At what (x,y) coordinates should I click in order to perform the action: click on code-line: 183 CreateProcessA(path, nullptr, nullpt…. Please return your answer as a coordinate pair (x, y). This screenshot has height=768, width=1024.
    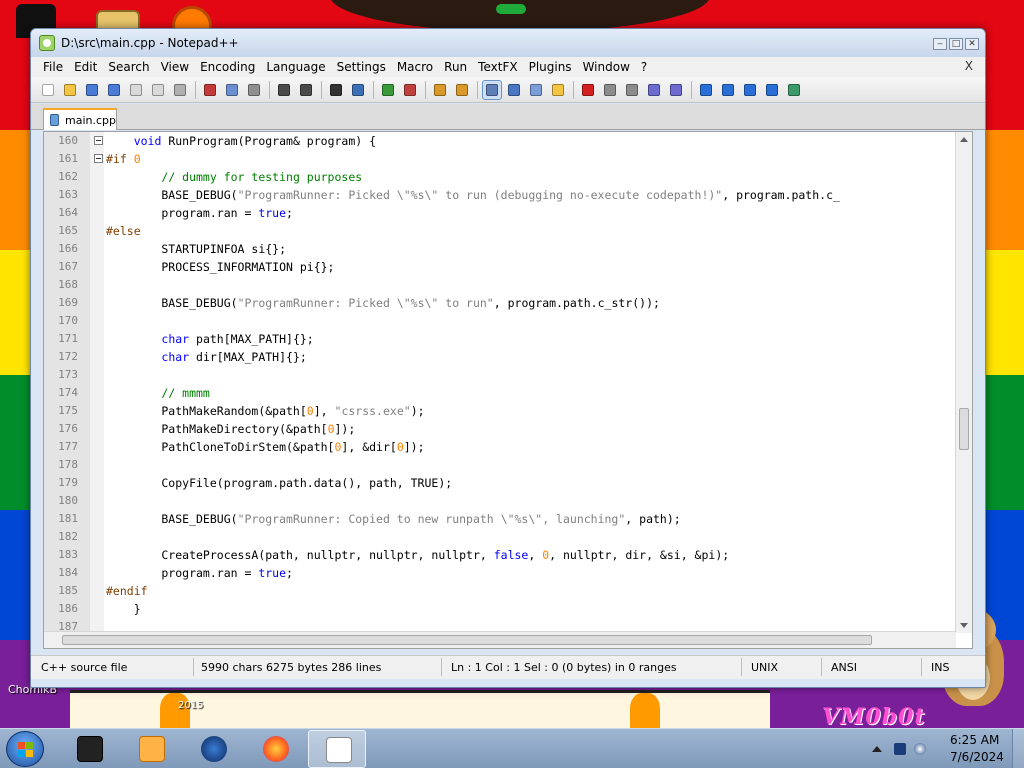
    Looking at the image, I should click on (500, 555).